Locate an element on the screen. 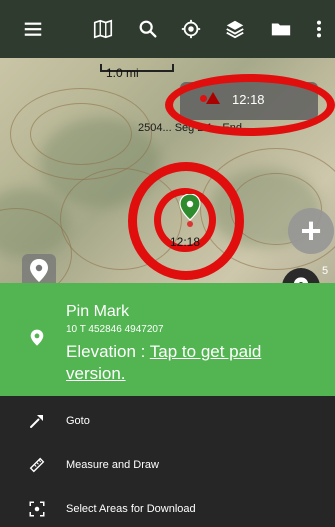 The image size is (335, 527). highlight-ring-track is located at coordinates (250, 105).